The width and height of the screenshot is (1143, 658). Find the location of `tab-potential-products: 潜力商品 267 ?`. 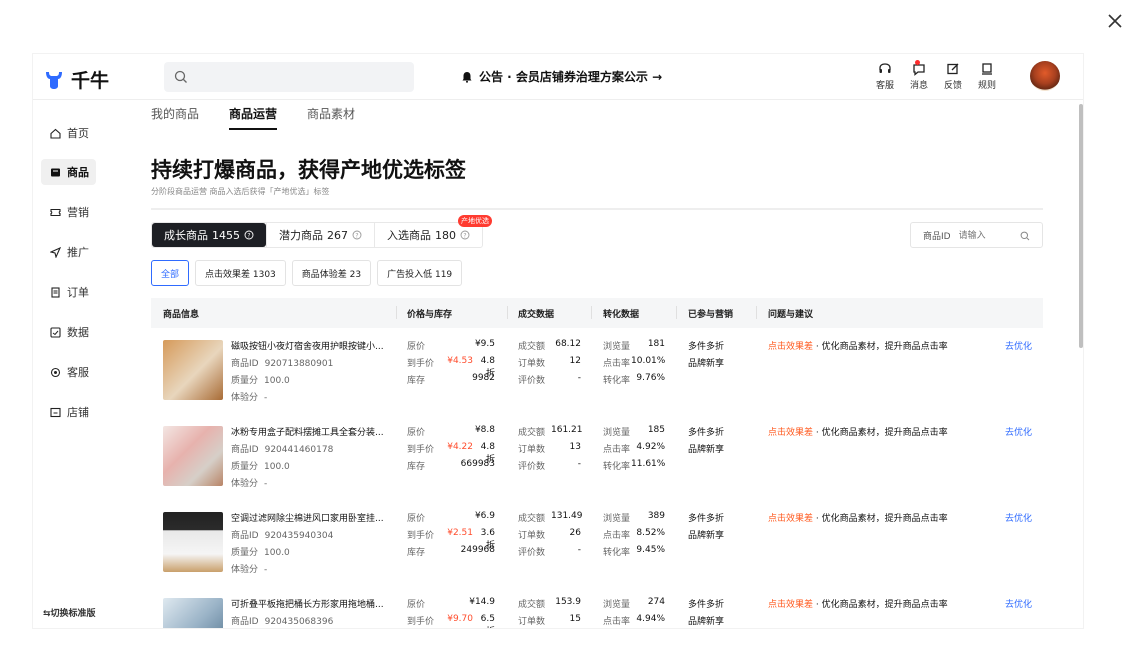

tab-potential-products: 潜力商品 267 ? is located at coordinates (320, 235).